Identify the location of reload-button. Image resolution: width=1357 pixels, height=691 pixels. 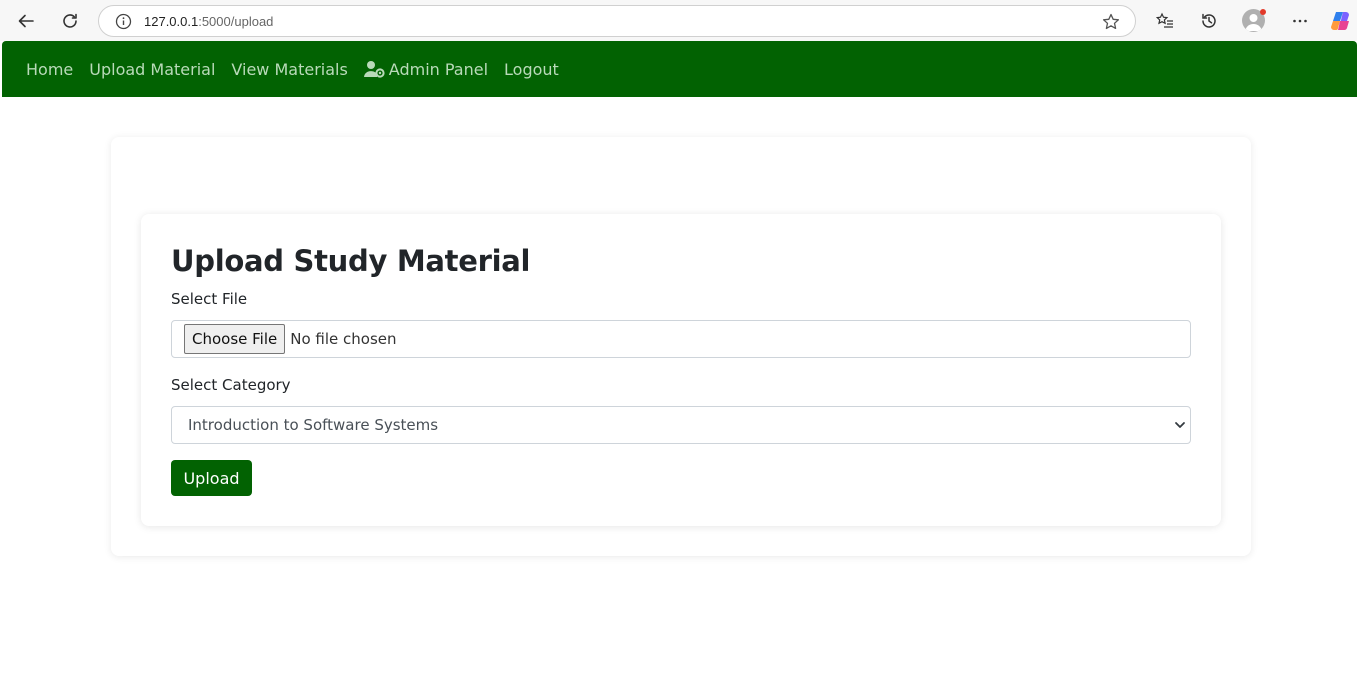
(70, 21).